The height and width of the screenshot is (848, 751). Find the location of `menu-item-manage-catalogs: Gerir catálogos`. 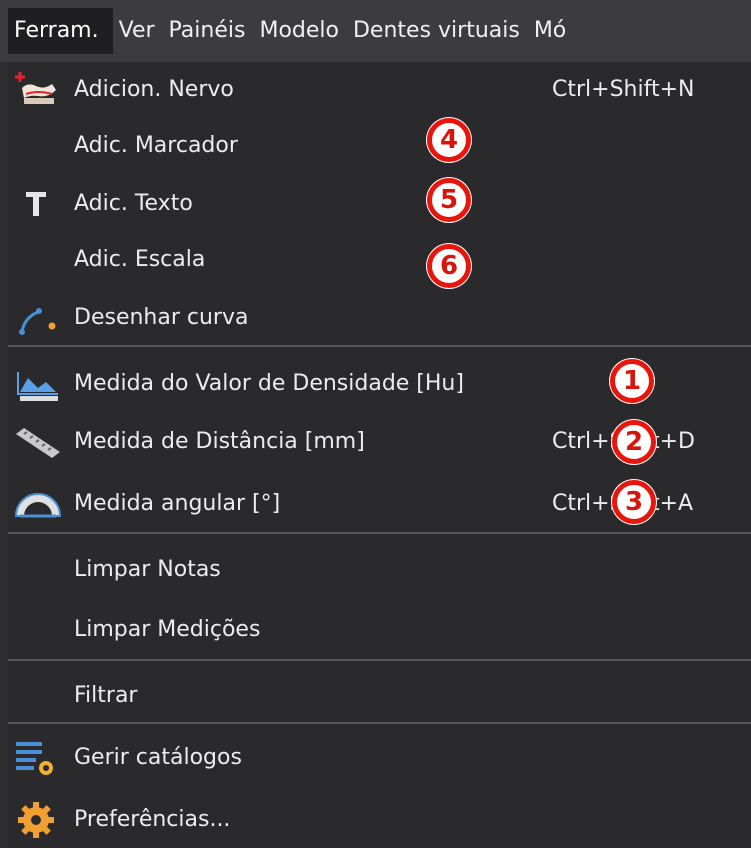

menu-item-manage-catalogs: Gerir catálogos is located at coordinates (379, 758).